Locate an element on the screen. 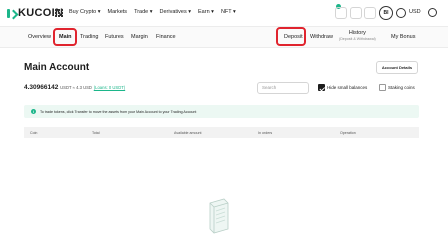  withdraw-link: Withdraw is located at coordinates (321, 37).